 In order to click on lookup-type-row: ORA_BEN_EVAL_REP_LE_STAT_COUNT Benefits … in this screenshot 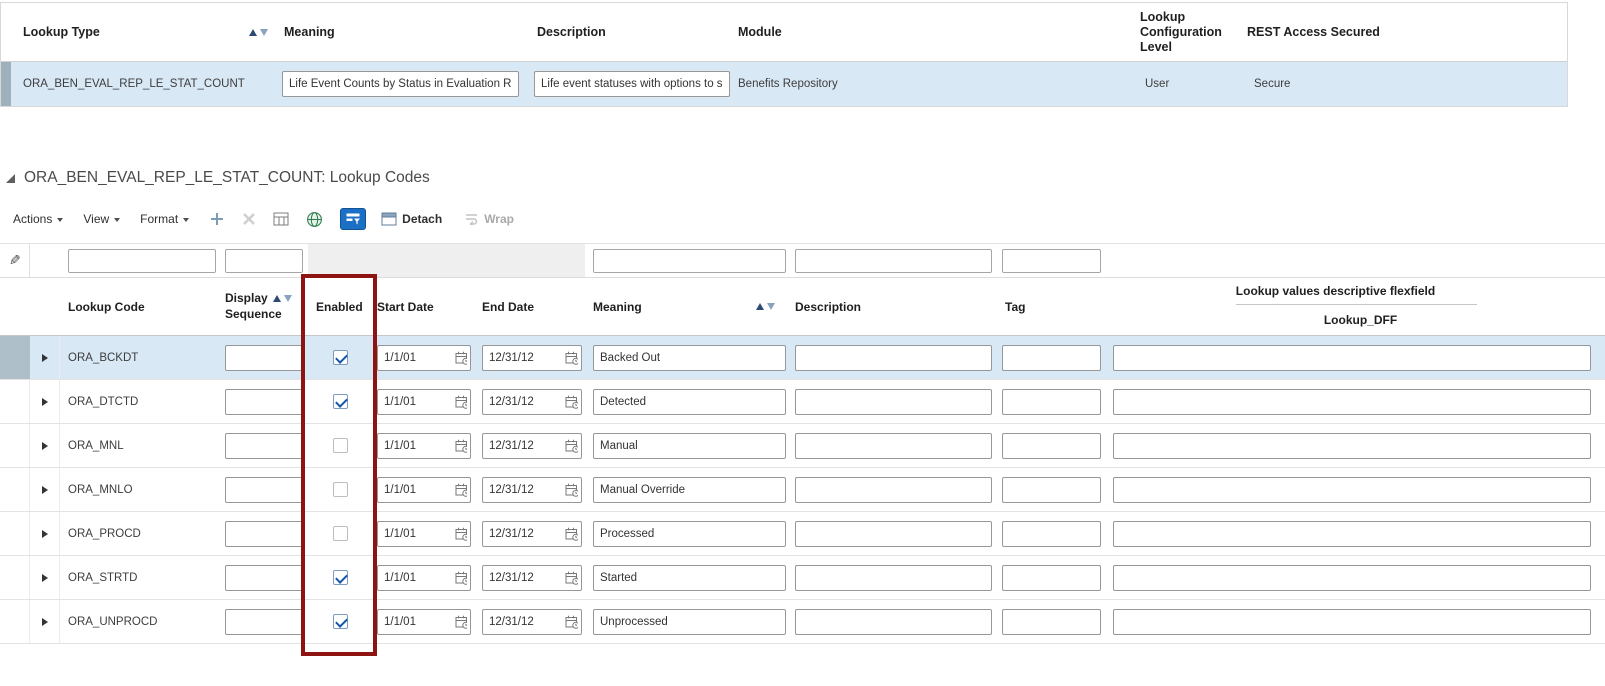, I will do `click(784, 84)`.